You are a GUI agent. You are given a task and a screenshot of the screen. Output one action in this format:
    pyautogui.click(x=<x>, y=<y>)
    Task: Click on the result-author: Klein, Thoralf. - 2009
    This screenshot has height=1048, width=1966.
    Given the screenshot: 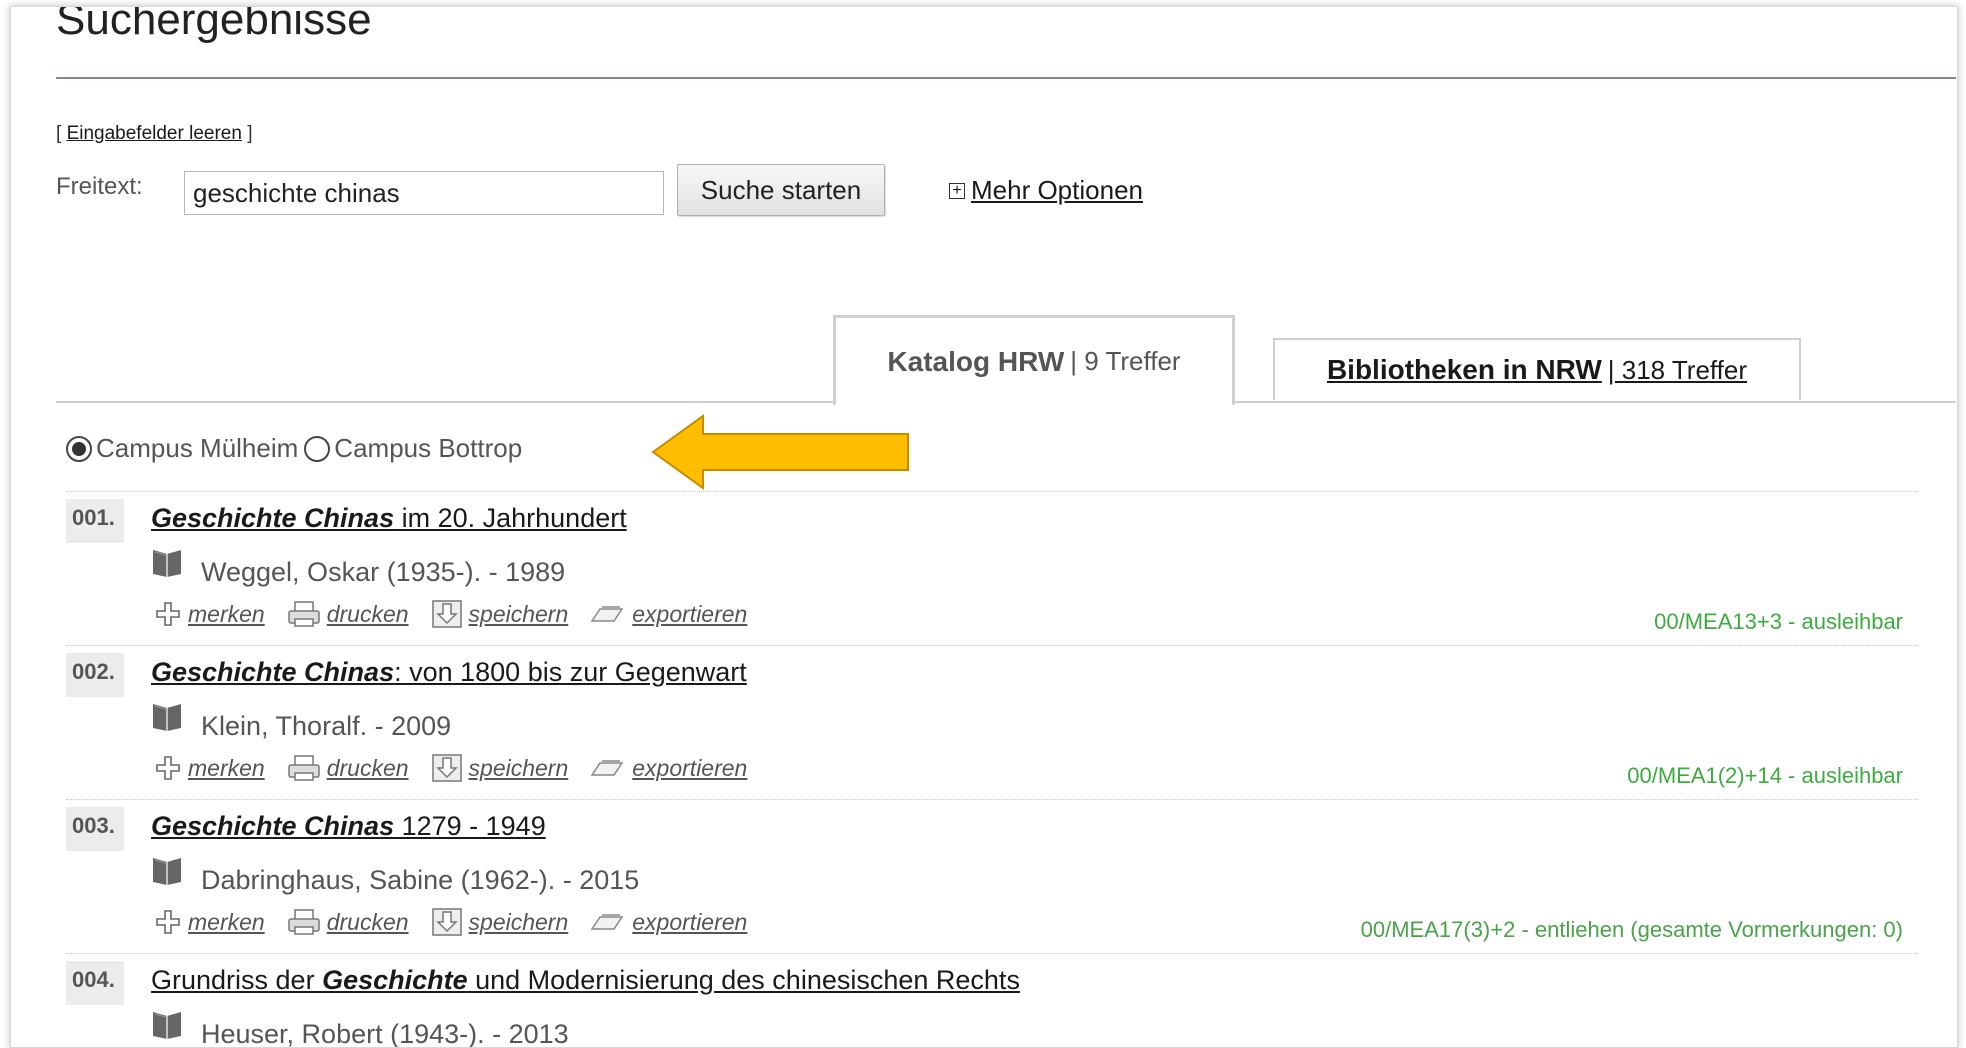 What is the action you would take?
    pyautogui.click(x=326, y=726)
    